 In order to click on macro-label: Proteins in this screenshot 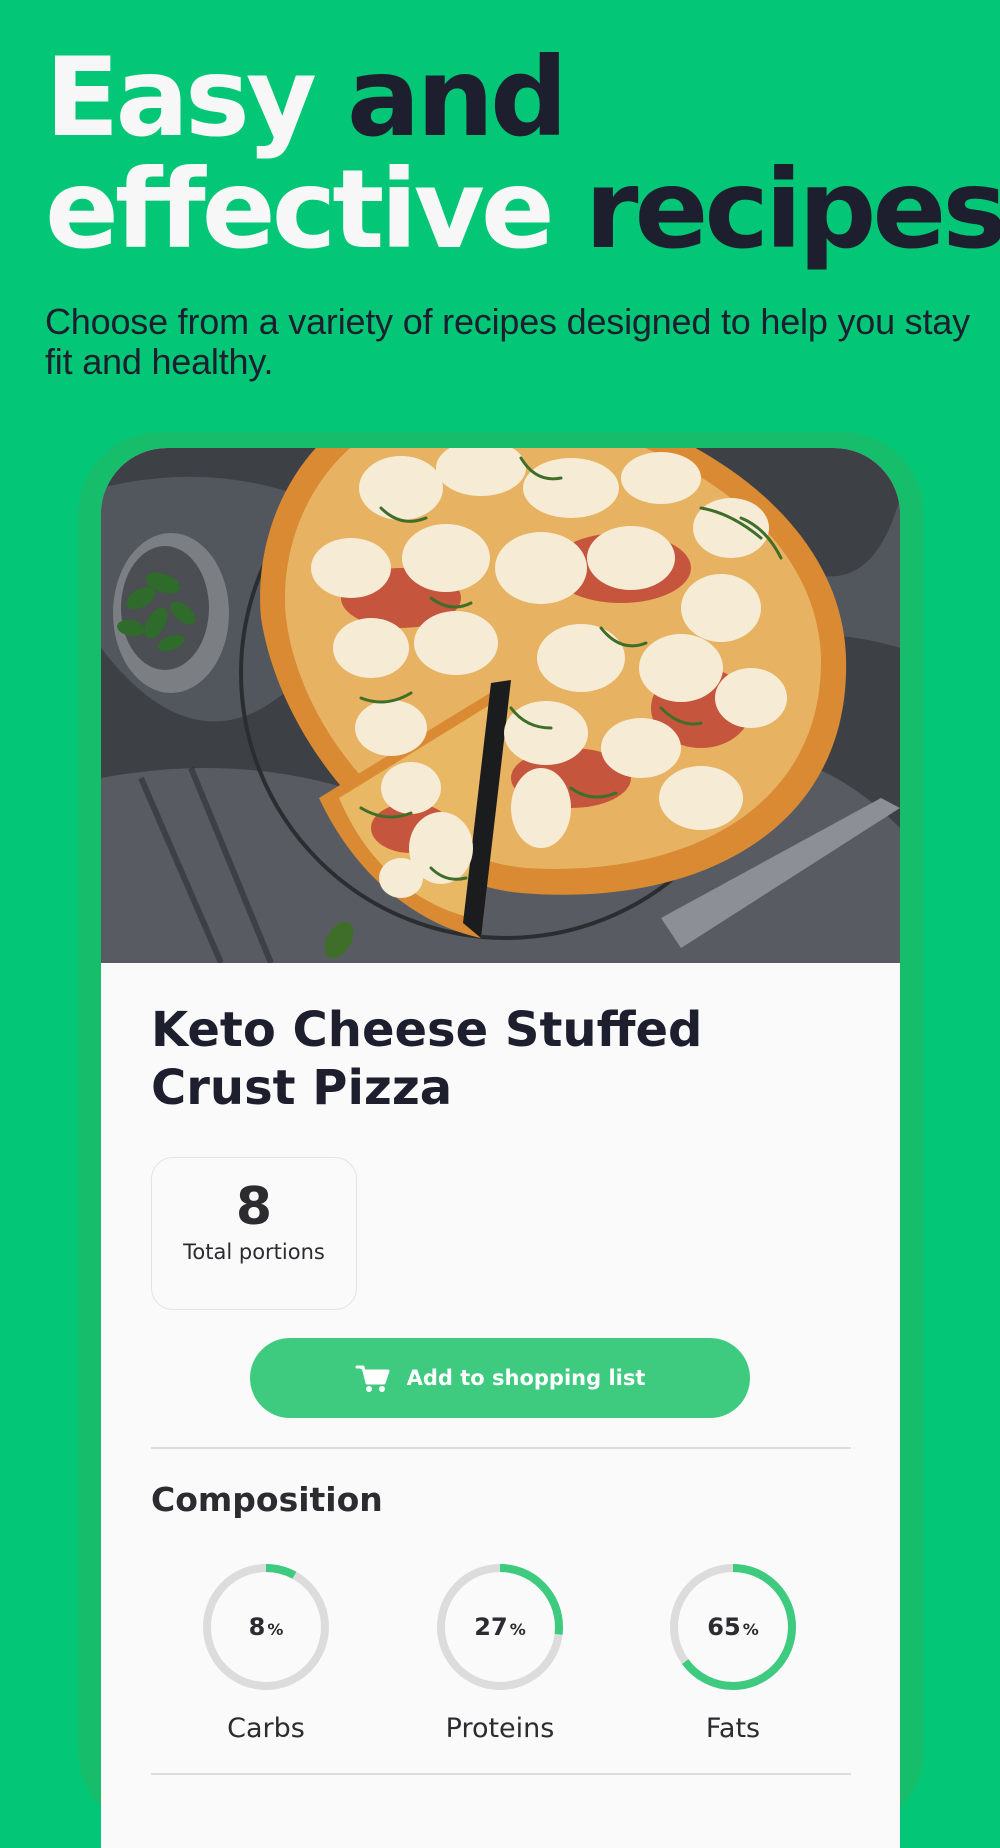, I will do `click(500, 1728)`.